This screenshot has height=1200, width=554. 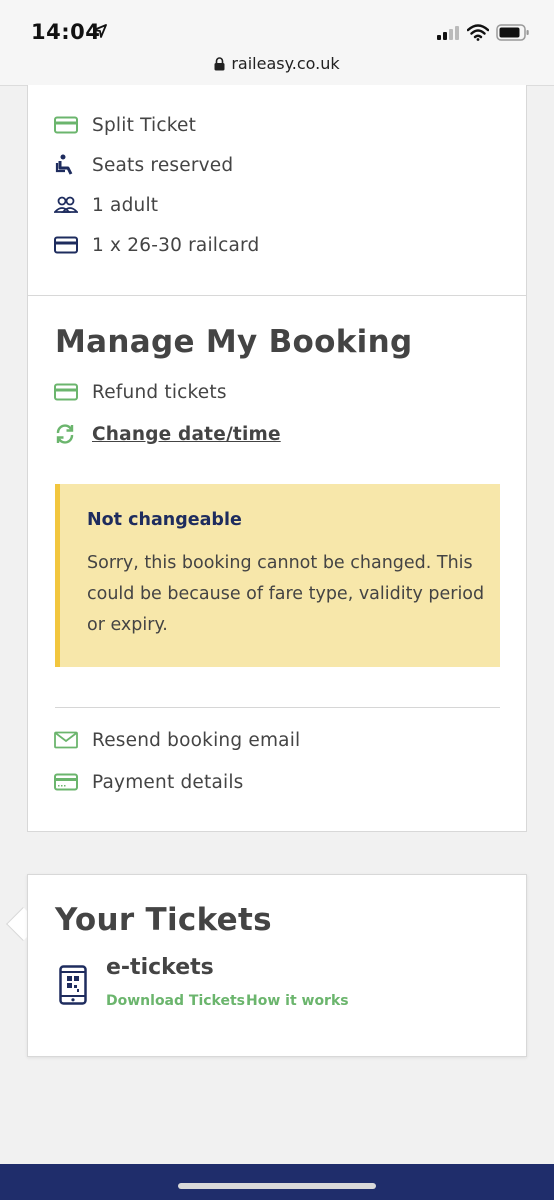 What do you see at coordinates (144, 125) in the screenshot?
I see `summary-item-label: Split Ticket` at bounding box center [144, 125].